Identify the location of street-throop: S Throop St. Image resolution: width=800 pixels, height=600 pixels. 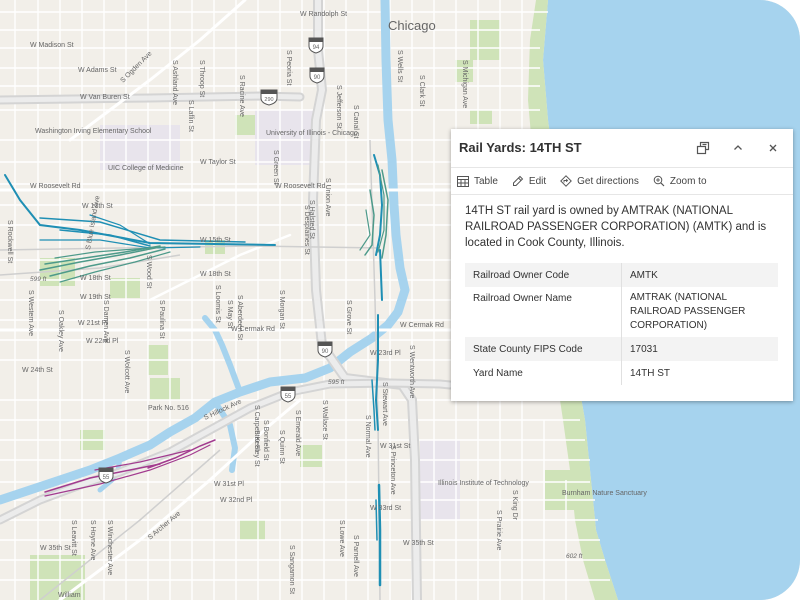
(201, 78).